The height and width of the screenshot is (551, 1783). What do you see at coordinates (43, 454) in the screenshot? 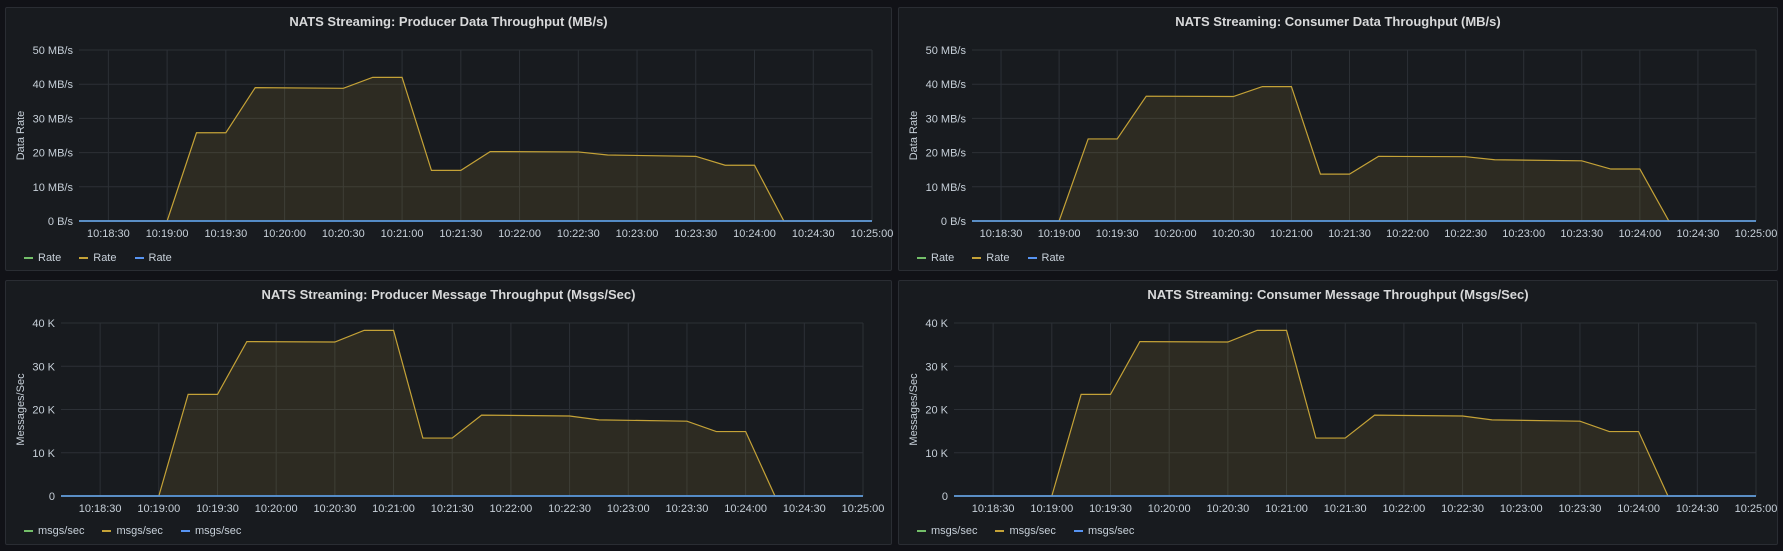
I see `y-tick-label: 10 K` at bounding box center [43, 454].